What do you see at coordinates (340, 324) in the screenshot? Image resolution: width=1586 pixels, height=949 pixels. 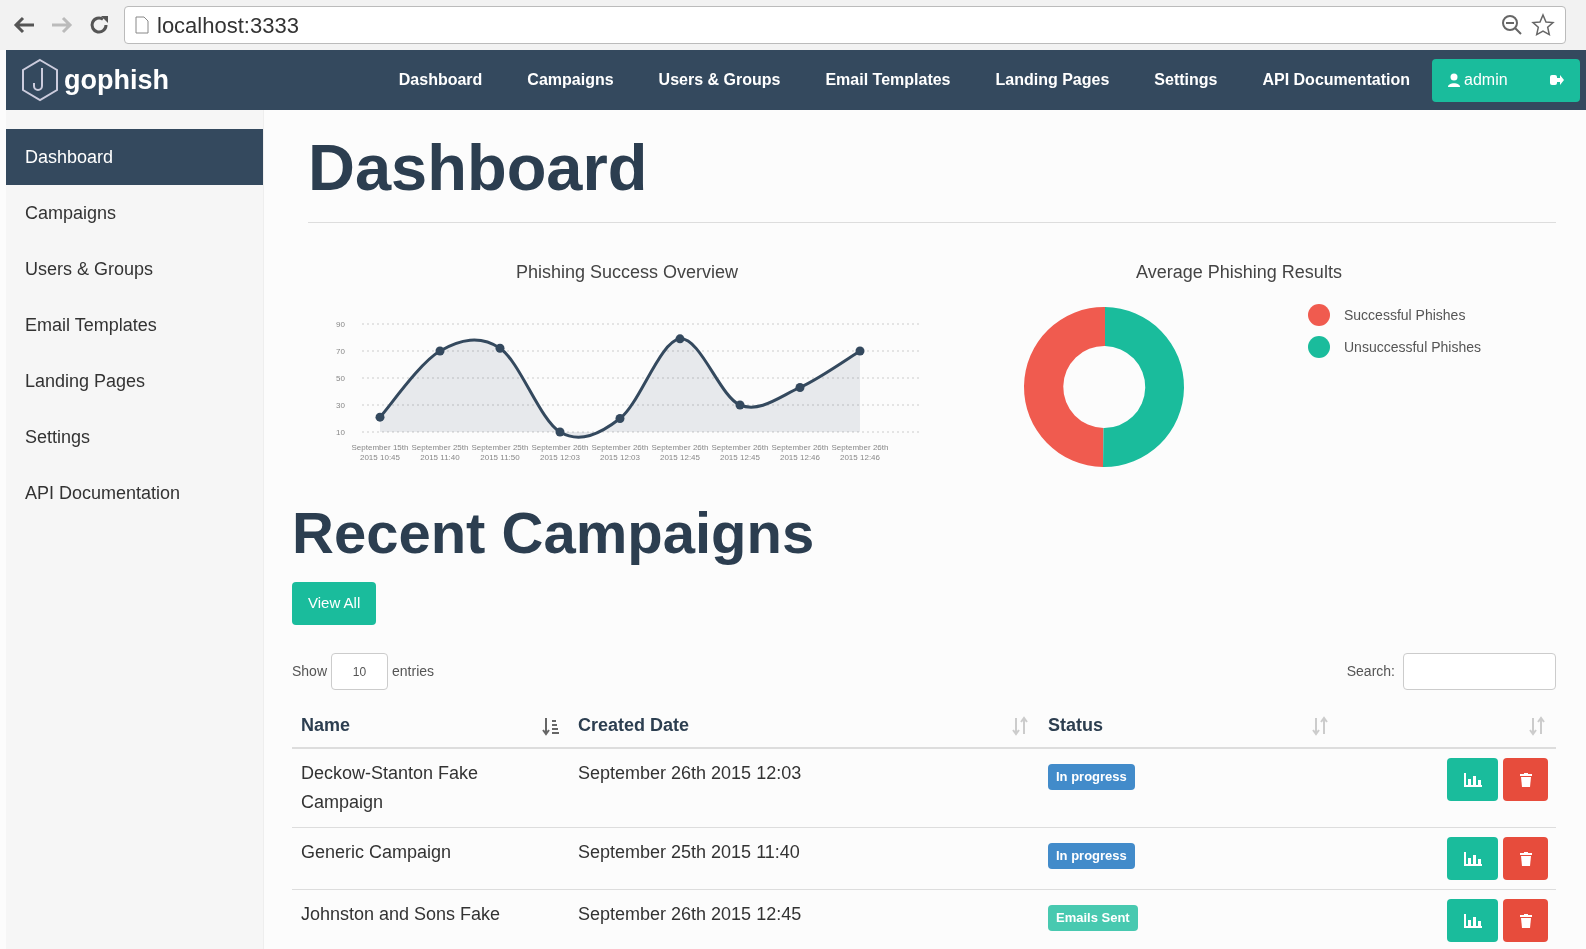 I see `y-tick-label: 90` at bounding box center [340, 324].